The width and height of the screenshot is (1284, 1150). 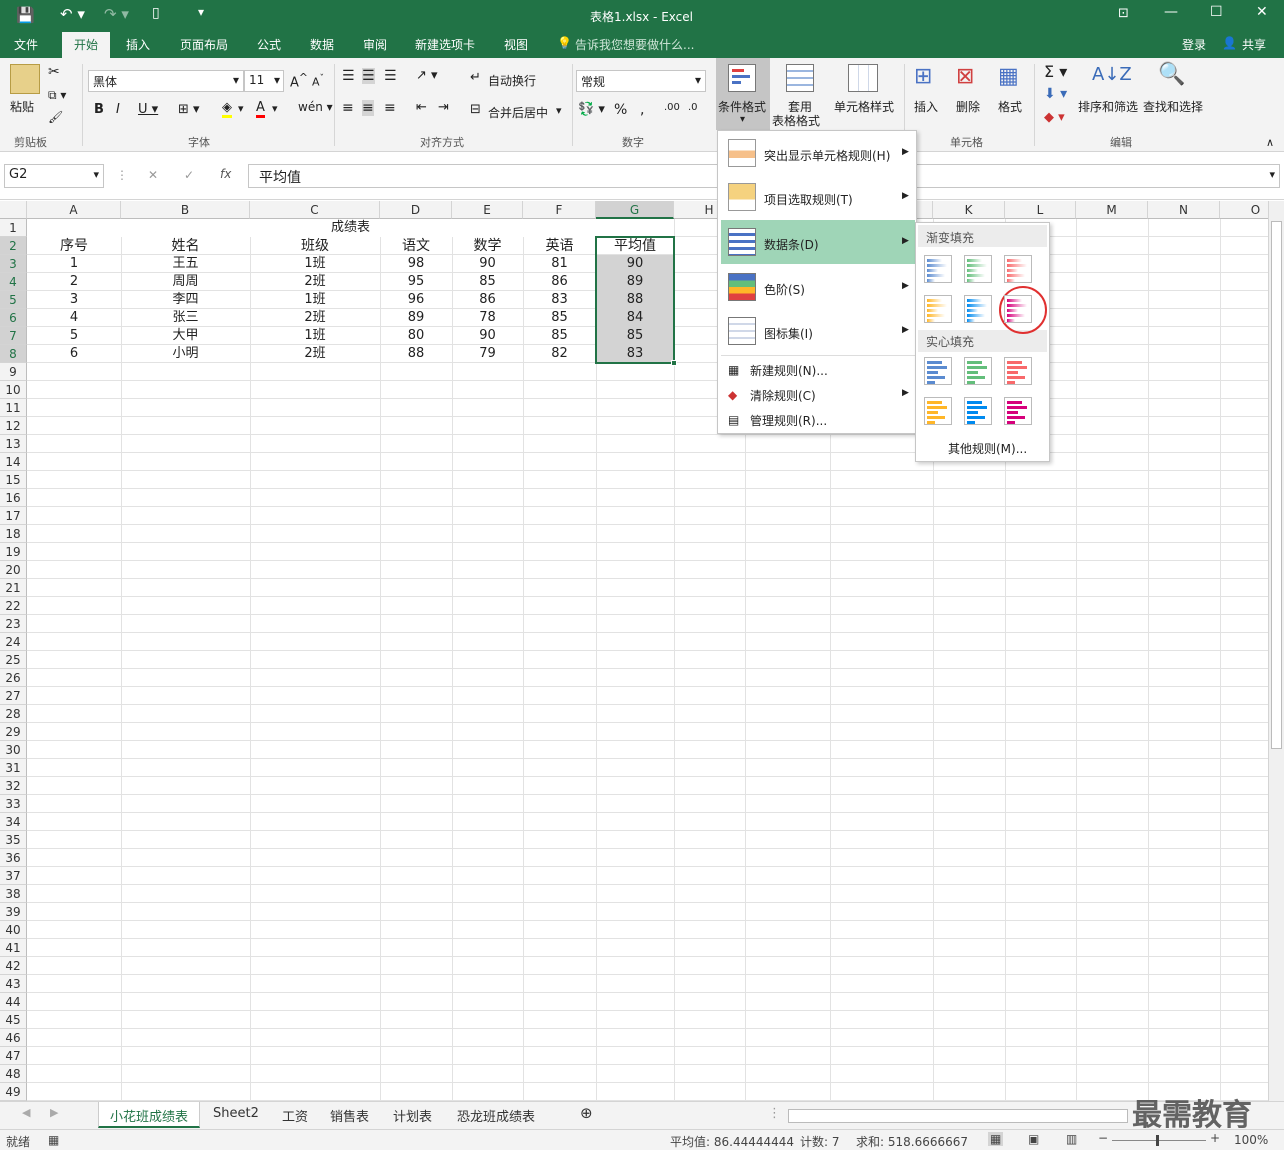 I want to click on comma-icon: ,, so click(x=642, y=110).